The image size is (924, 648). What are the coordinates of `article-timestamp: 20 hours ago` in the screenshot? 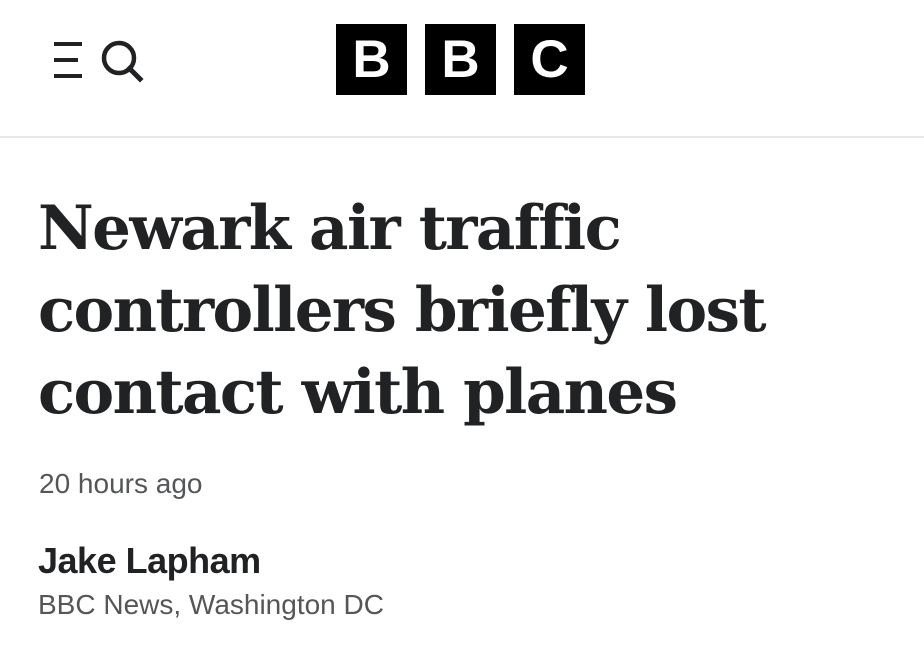 It's located at (121, 483).